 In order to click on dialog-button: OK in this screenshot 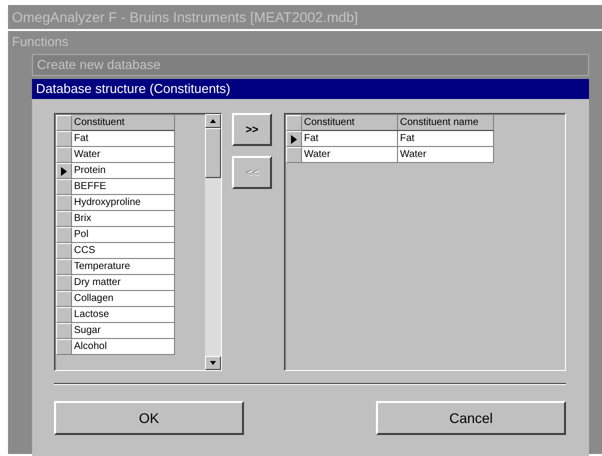, I will do `click(149, 418)`.